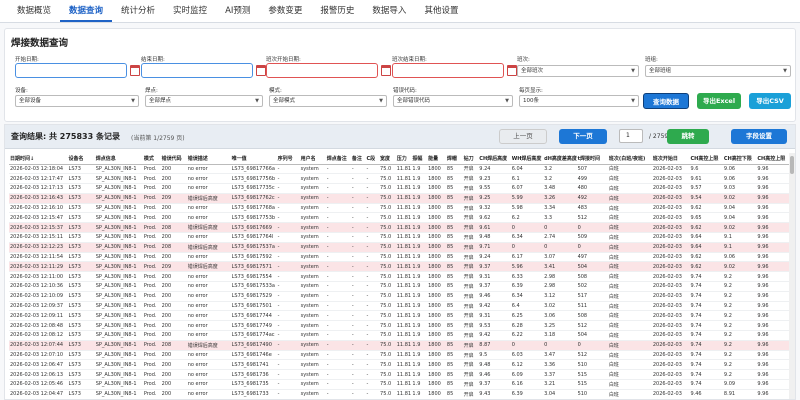 This screenshot has width=800, height=400. Describe the element at coordinates (173, 159) in the screenshot. I see `column-header: 错误代码` at that location.